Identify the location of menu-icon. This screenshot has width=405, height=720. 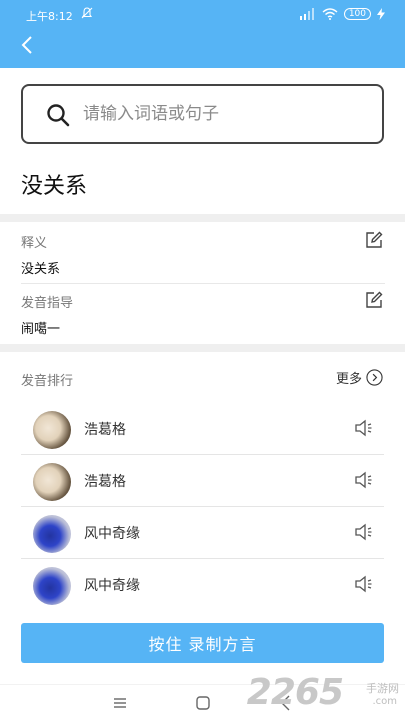
(120, 703).